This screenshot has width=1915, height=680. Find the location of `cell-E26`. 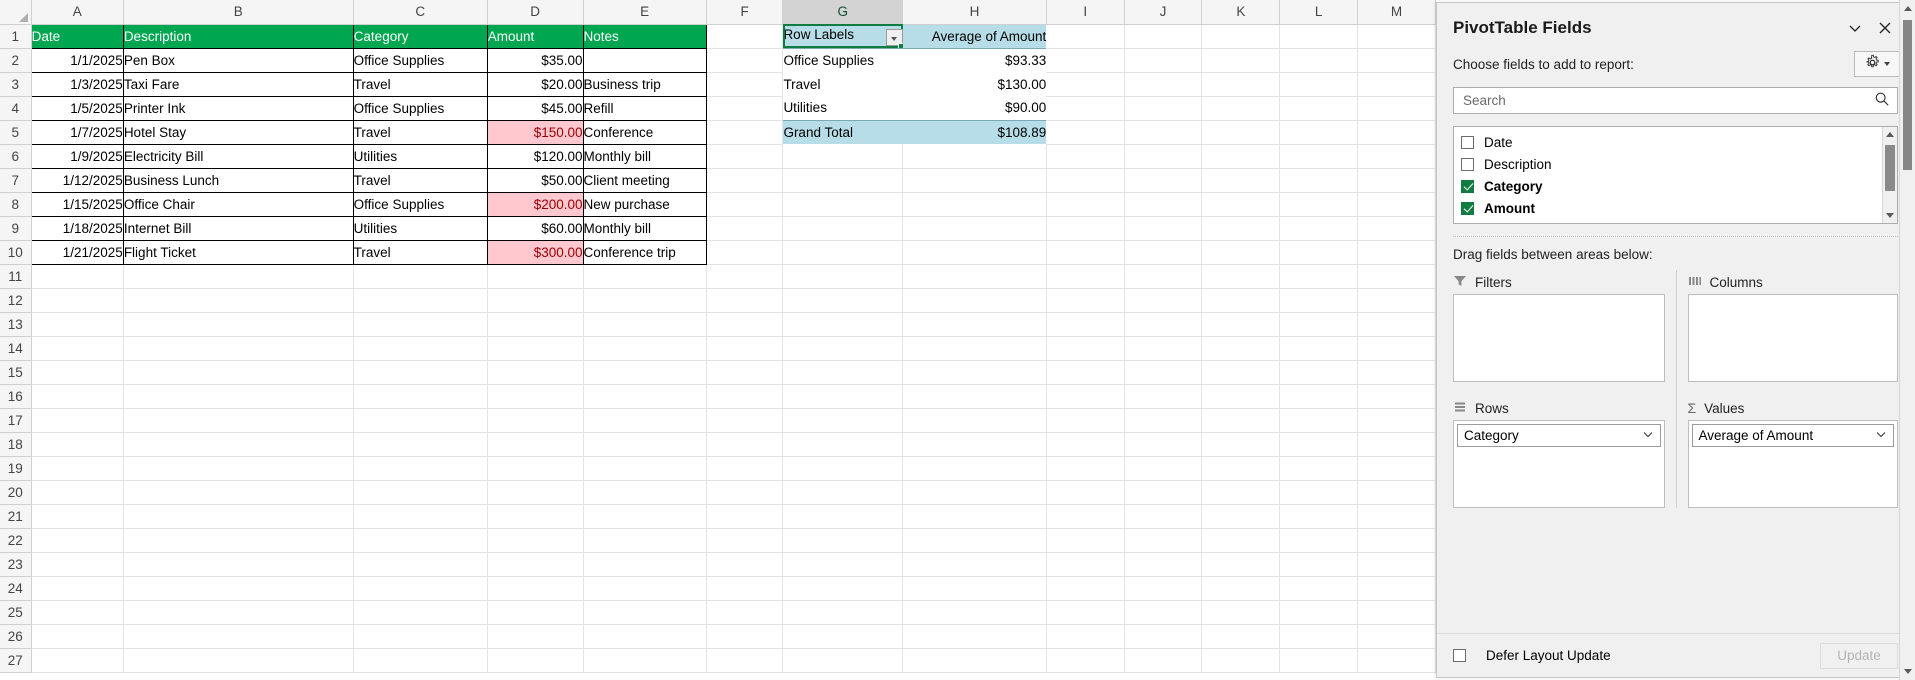

cell-E26 is located at coordinates (645, 636).